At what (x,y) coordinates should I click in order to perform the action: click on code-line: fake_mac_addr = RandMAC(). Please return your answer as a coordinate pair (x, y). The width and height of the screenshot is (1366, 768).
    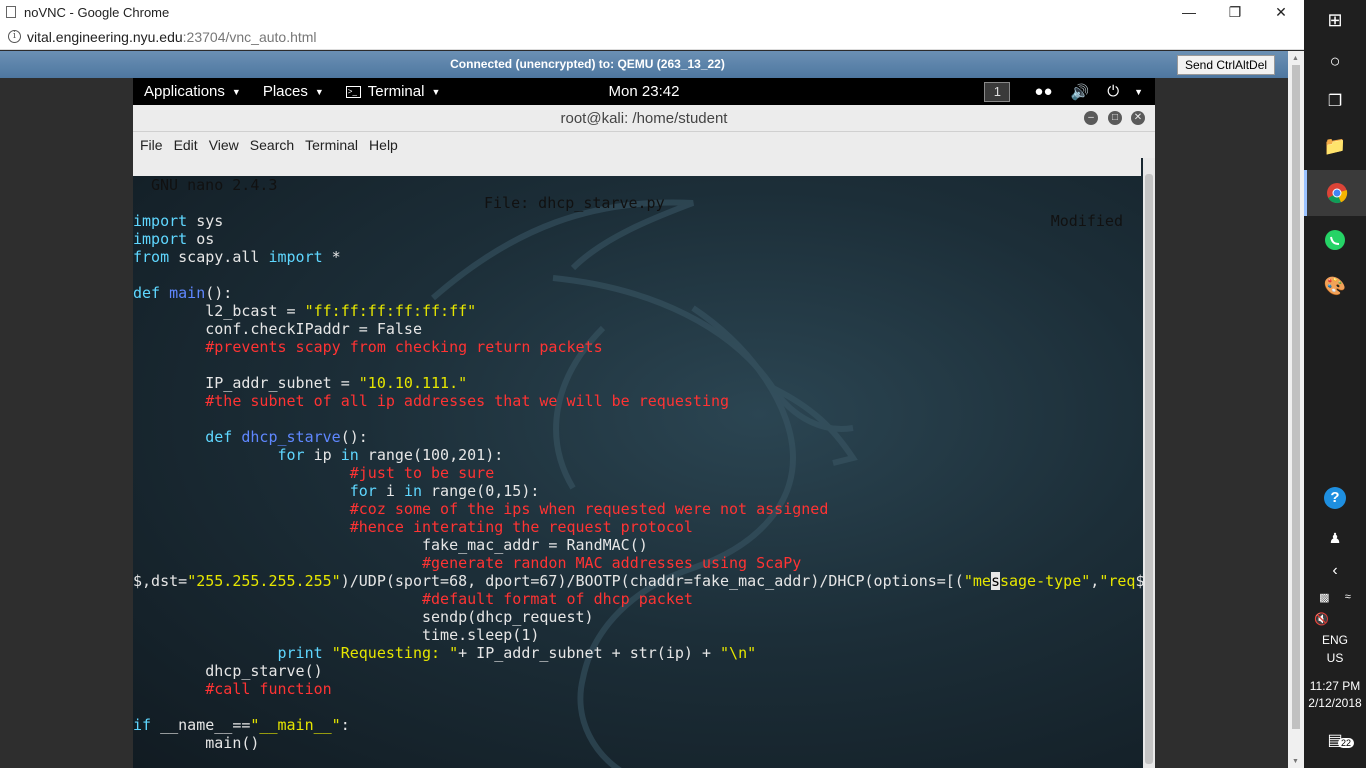
    Looking at the image, I should click on (638, 545).